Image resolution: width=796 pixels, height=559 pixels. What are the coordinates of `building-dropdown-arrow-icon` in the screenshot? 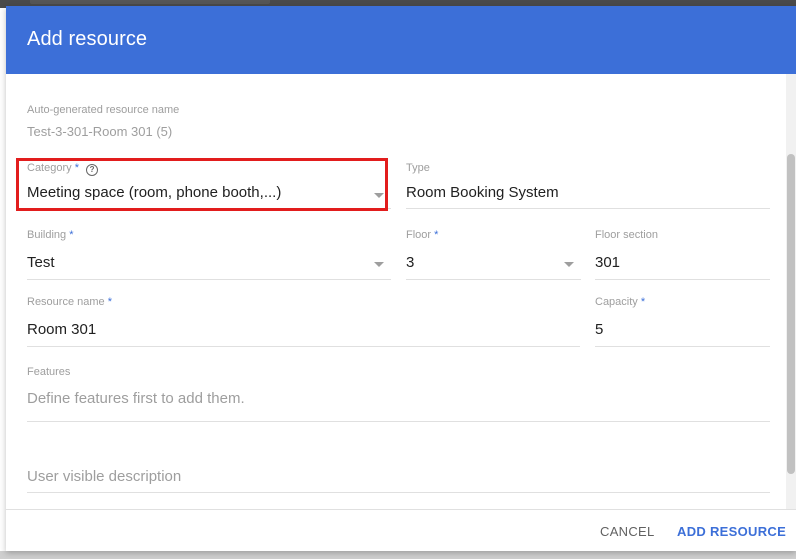 It's located at (379, 264).